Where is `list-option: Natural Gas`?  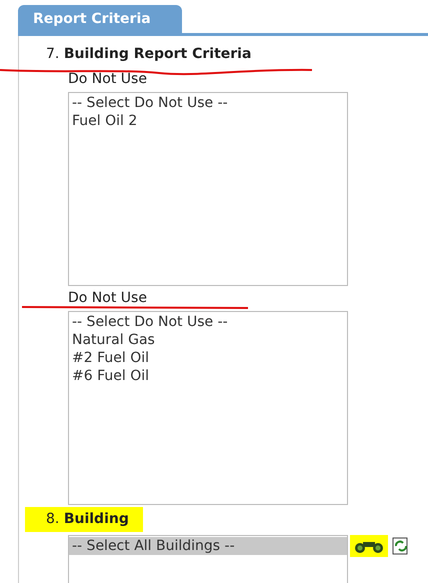 list-option: Natural Gas is located at coordinates (208, 340).